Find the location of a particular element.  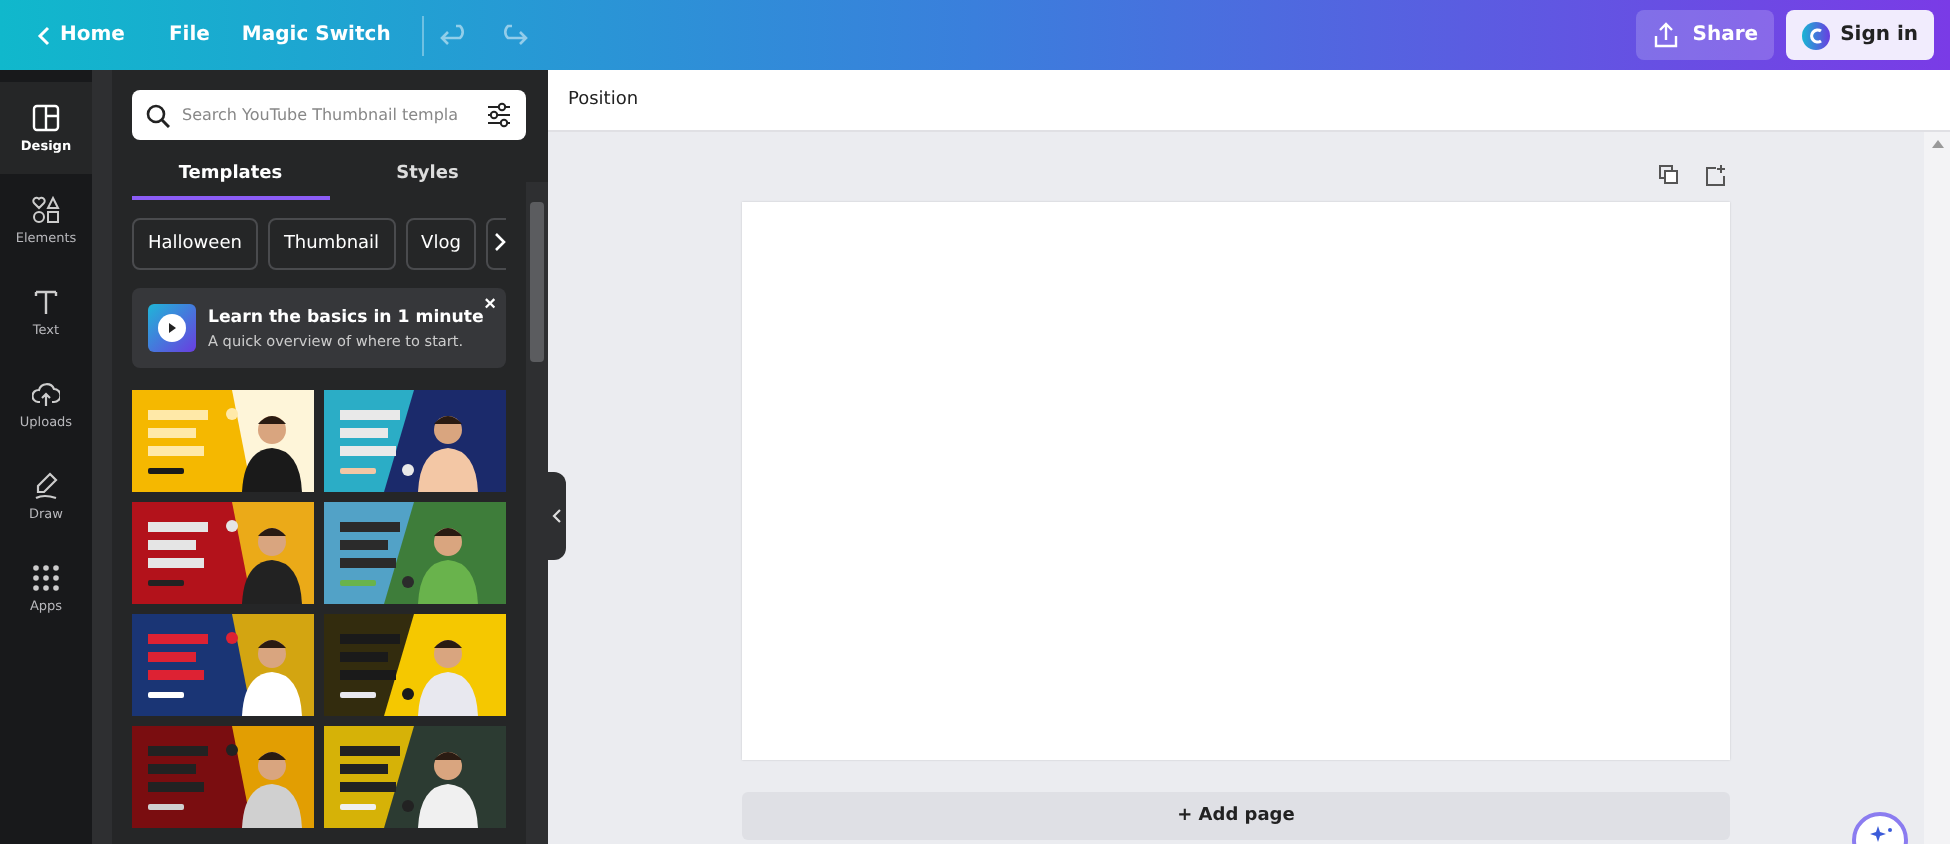

back-icon is located at coordinates (44, 35).